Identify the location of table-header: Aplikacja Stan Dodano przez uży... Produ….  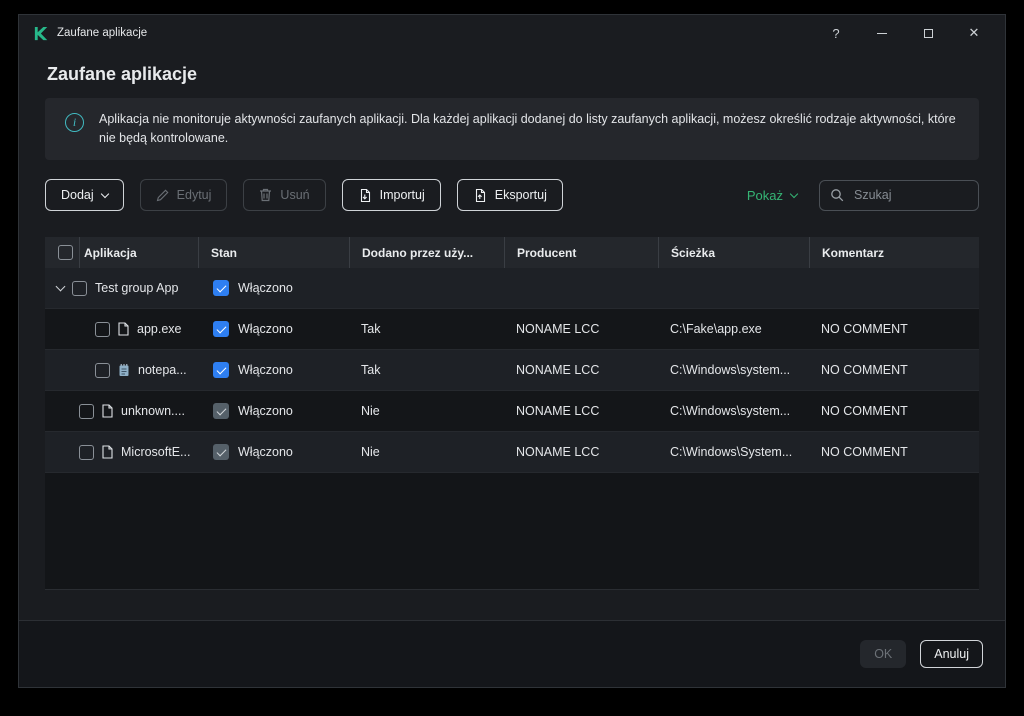
(512, 252).